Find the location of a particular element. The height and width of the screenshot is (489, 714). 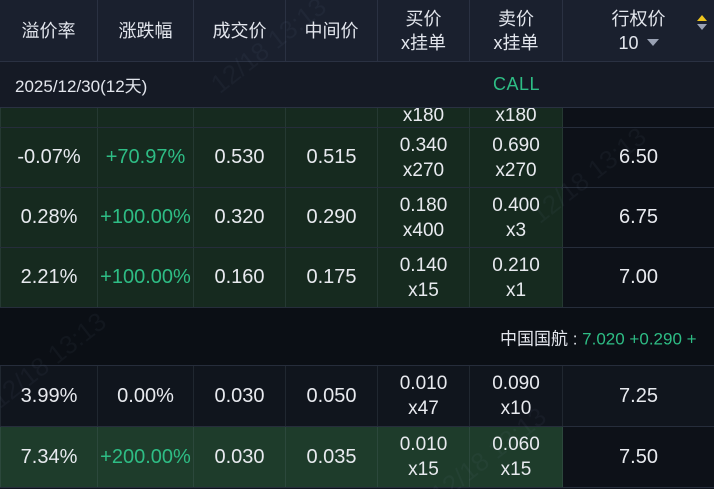

column-header-strike: 行权价 10 is located at coordinates (638, 30).